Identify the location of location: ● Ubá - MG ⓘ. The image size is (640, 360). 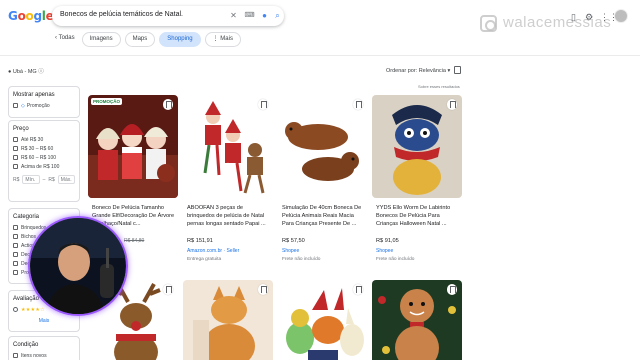
(26, 71).